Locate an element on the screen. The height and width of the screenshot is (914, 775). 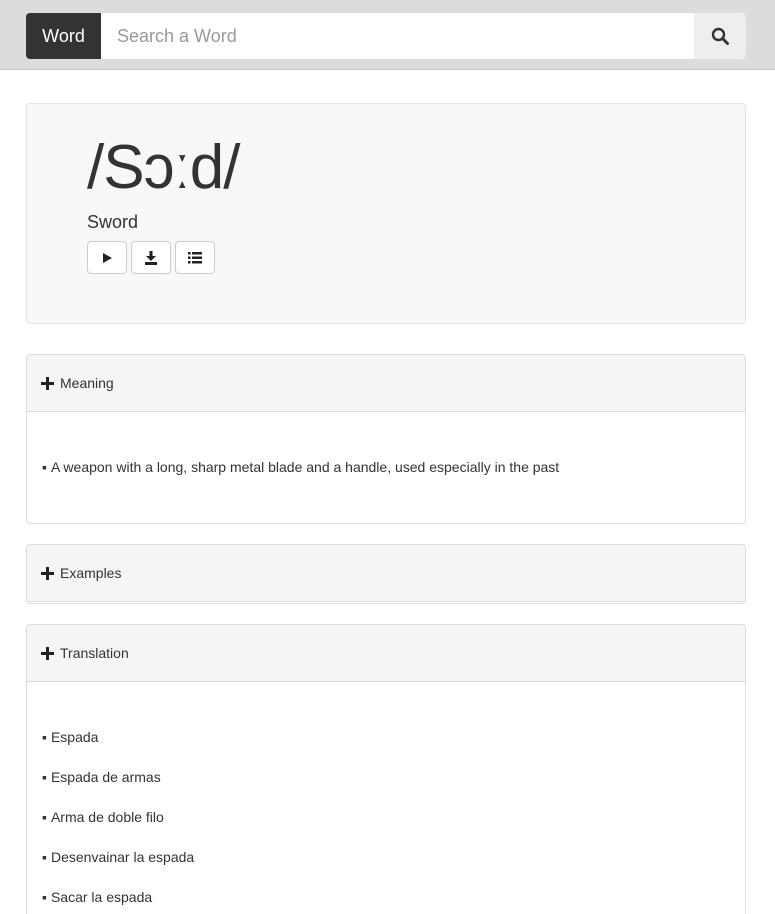
examples-panel: Examples is located at coordinates (386, 574).